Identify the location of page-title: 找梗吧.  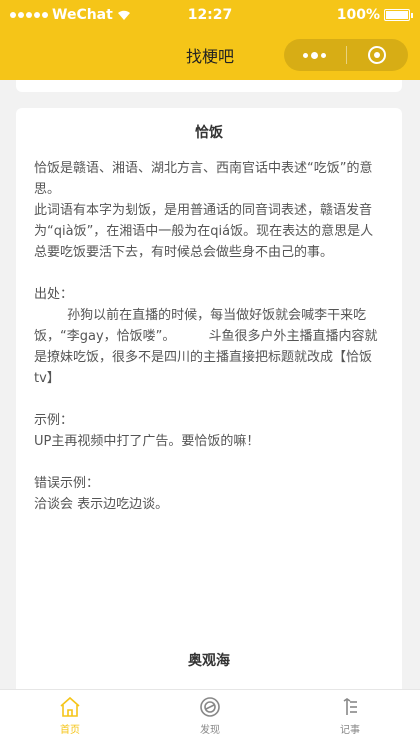
(209, 56).